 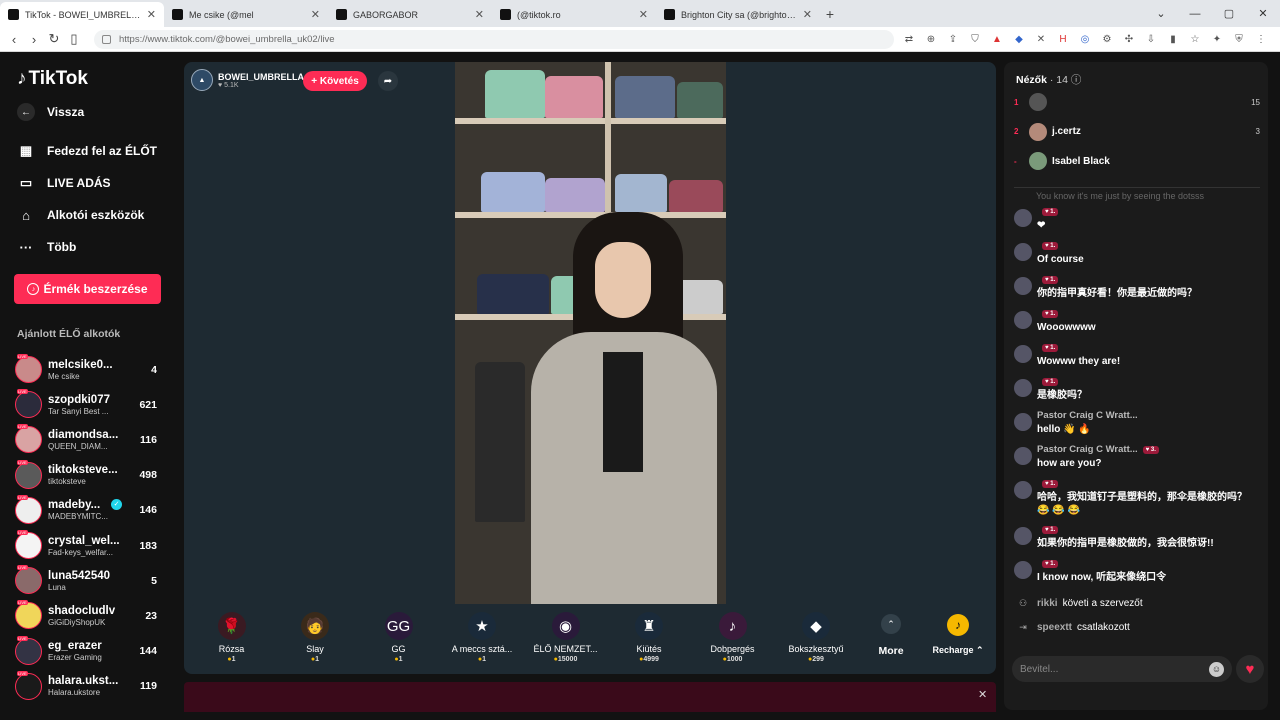 I want to click on chat-message: ♥ 1. 你的指甲真好看！你是最近做的吗？, so click(x=1137, y=290).